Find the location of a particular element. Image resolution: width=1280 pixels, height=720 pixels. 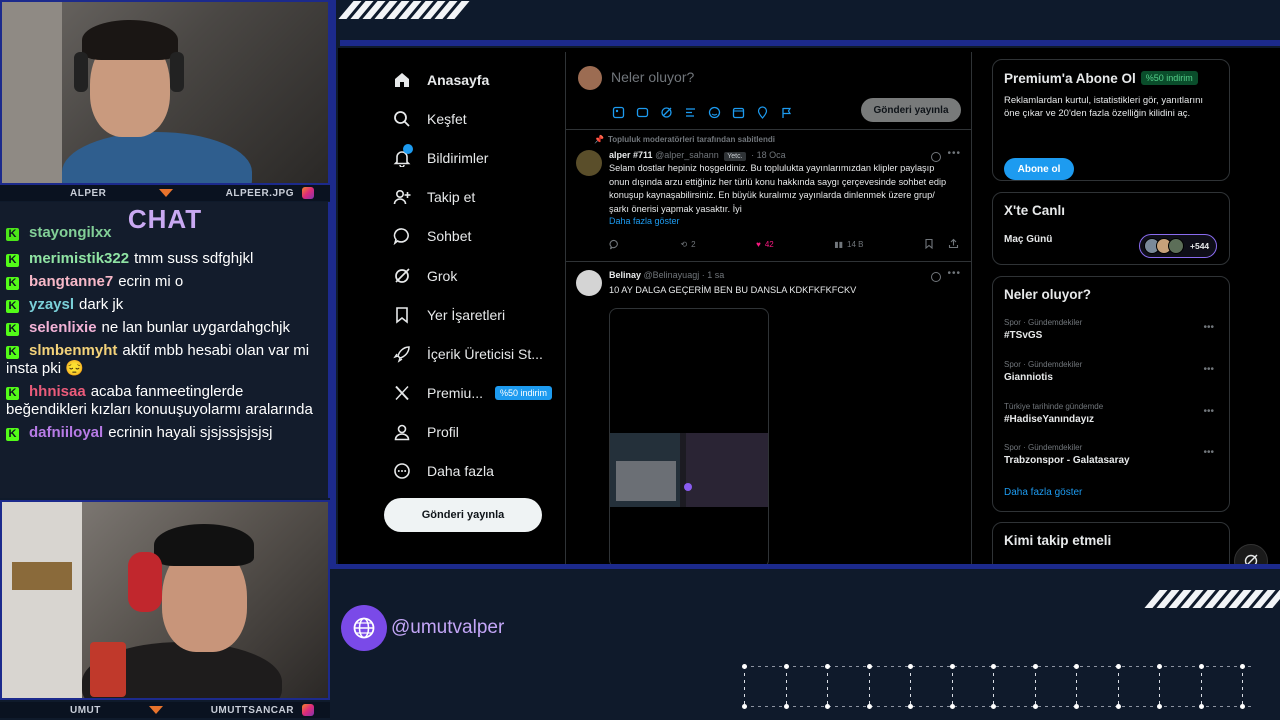

sidebar-item-ke-fet: Keşfet is located at coordinates (478, 118).